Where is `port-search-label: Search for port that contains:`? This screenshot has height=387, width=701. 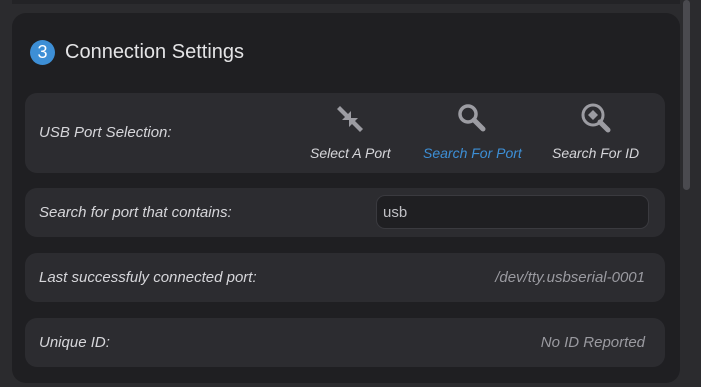
port-search-label: Search for port that contains: is located at coordinates (135, 212).